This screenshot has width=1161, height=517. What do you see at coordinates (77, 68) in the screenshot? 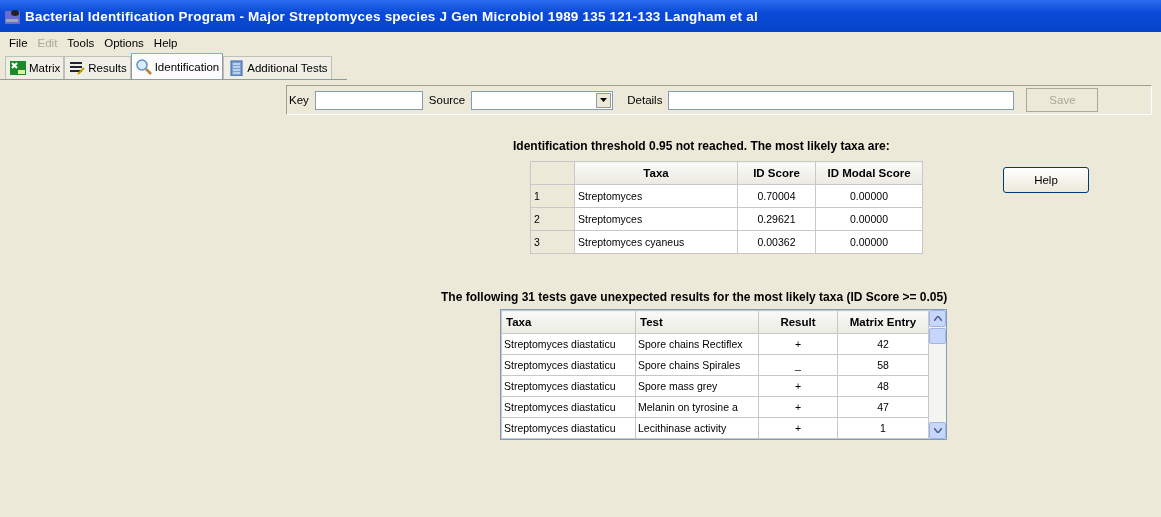
I see `list-icon` at bounding box center [77, 68].